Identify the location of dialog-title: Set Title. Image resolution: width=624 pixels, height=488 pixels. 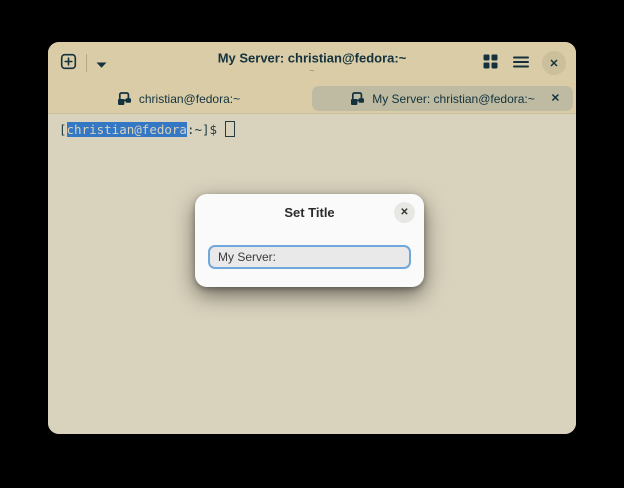
(309, 212).